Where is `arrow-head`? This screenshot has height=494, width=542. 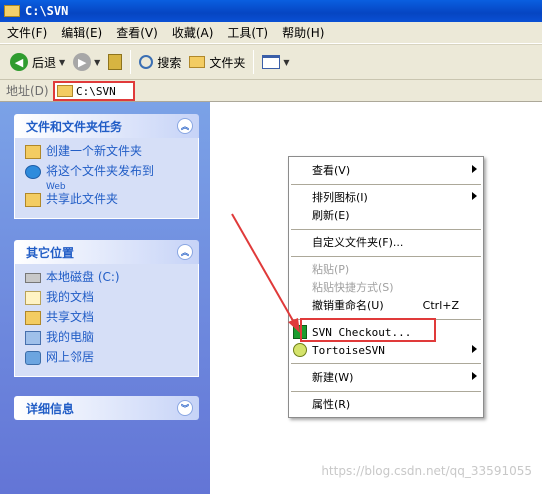
arrow-head is located at coordinates (294, 325).